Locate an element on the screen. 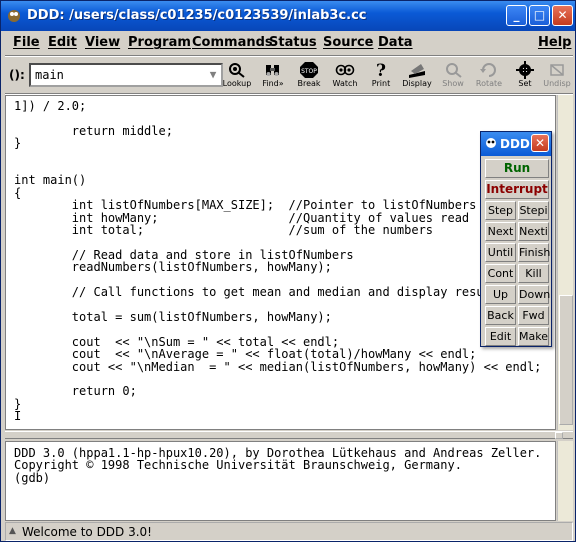  show-label: Show is located at coordinates (453, 83).